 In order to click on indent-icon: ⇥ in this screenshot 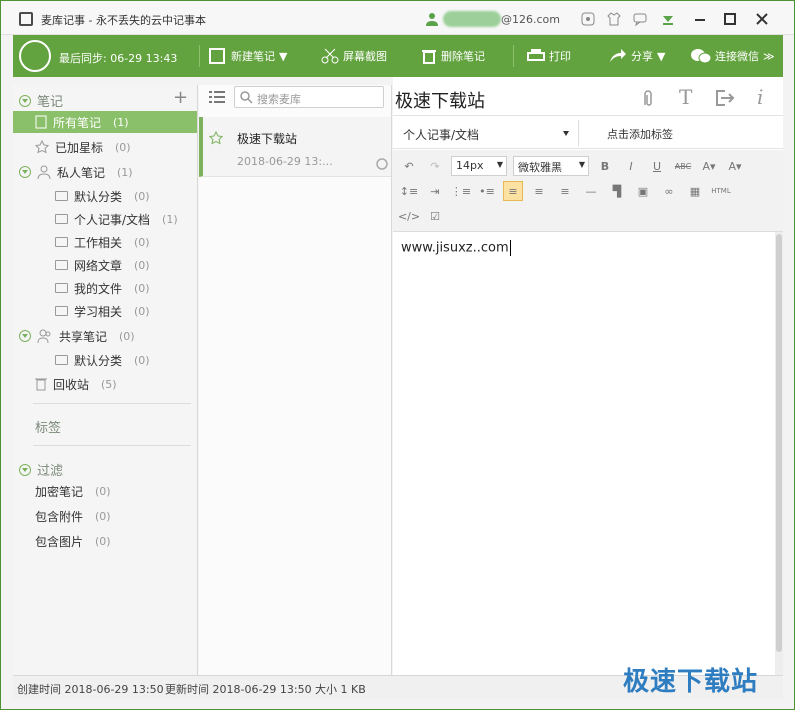, I will do `click(435, 191)`.